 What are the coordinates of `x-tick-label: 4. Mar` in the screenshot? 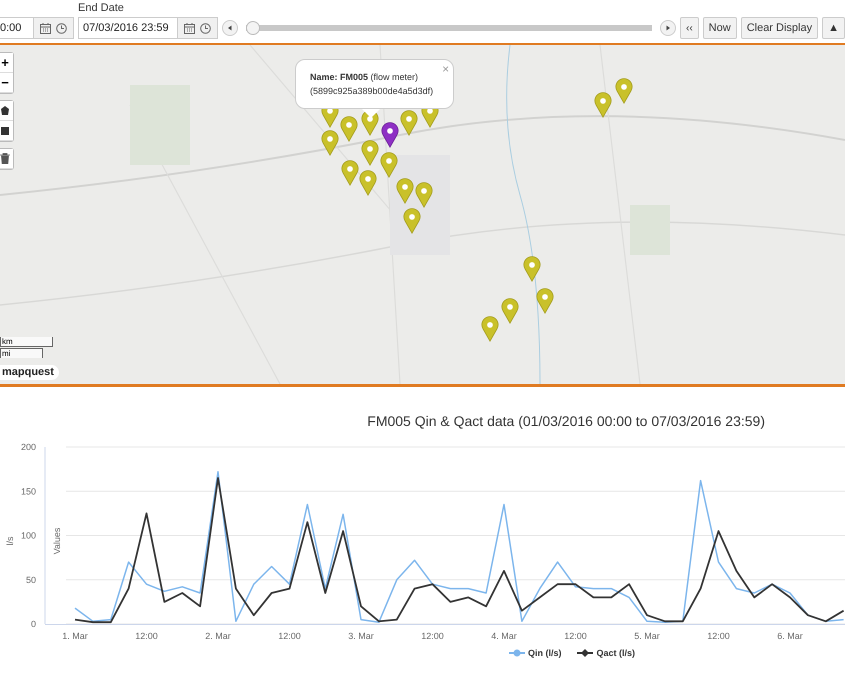 It's located at (504, 636).